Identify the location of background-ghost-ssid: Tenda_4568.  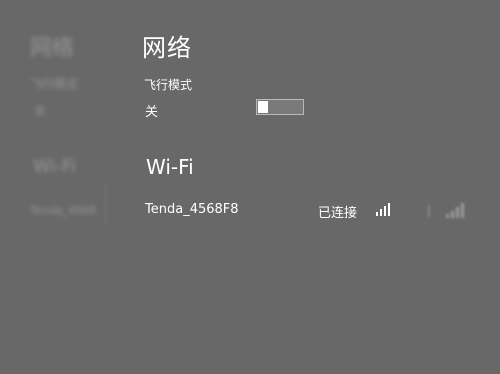
(63, 210).